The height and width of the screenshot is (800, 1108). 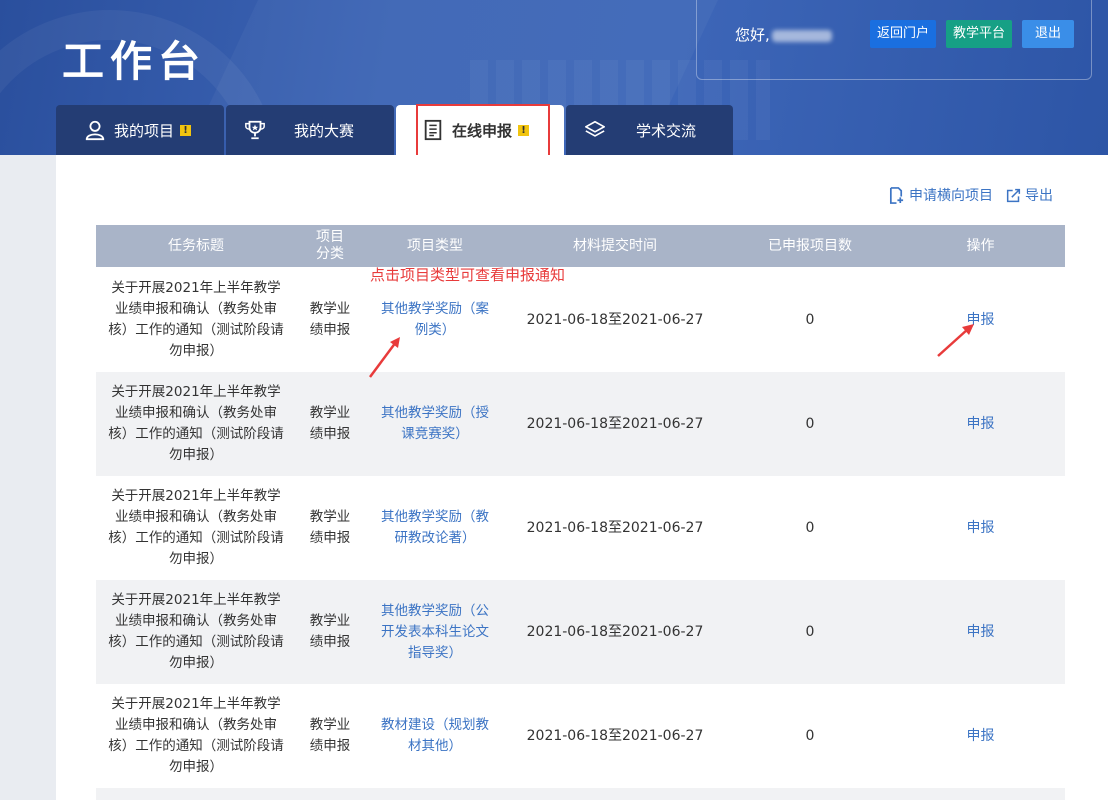 I want to click on logout-button: 退出, so click(x=1048, y=34).